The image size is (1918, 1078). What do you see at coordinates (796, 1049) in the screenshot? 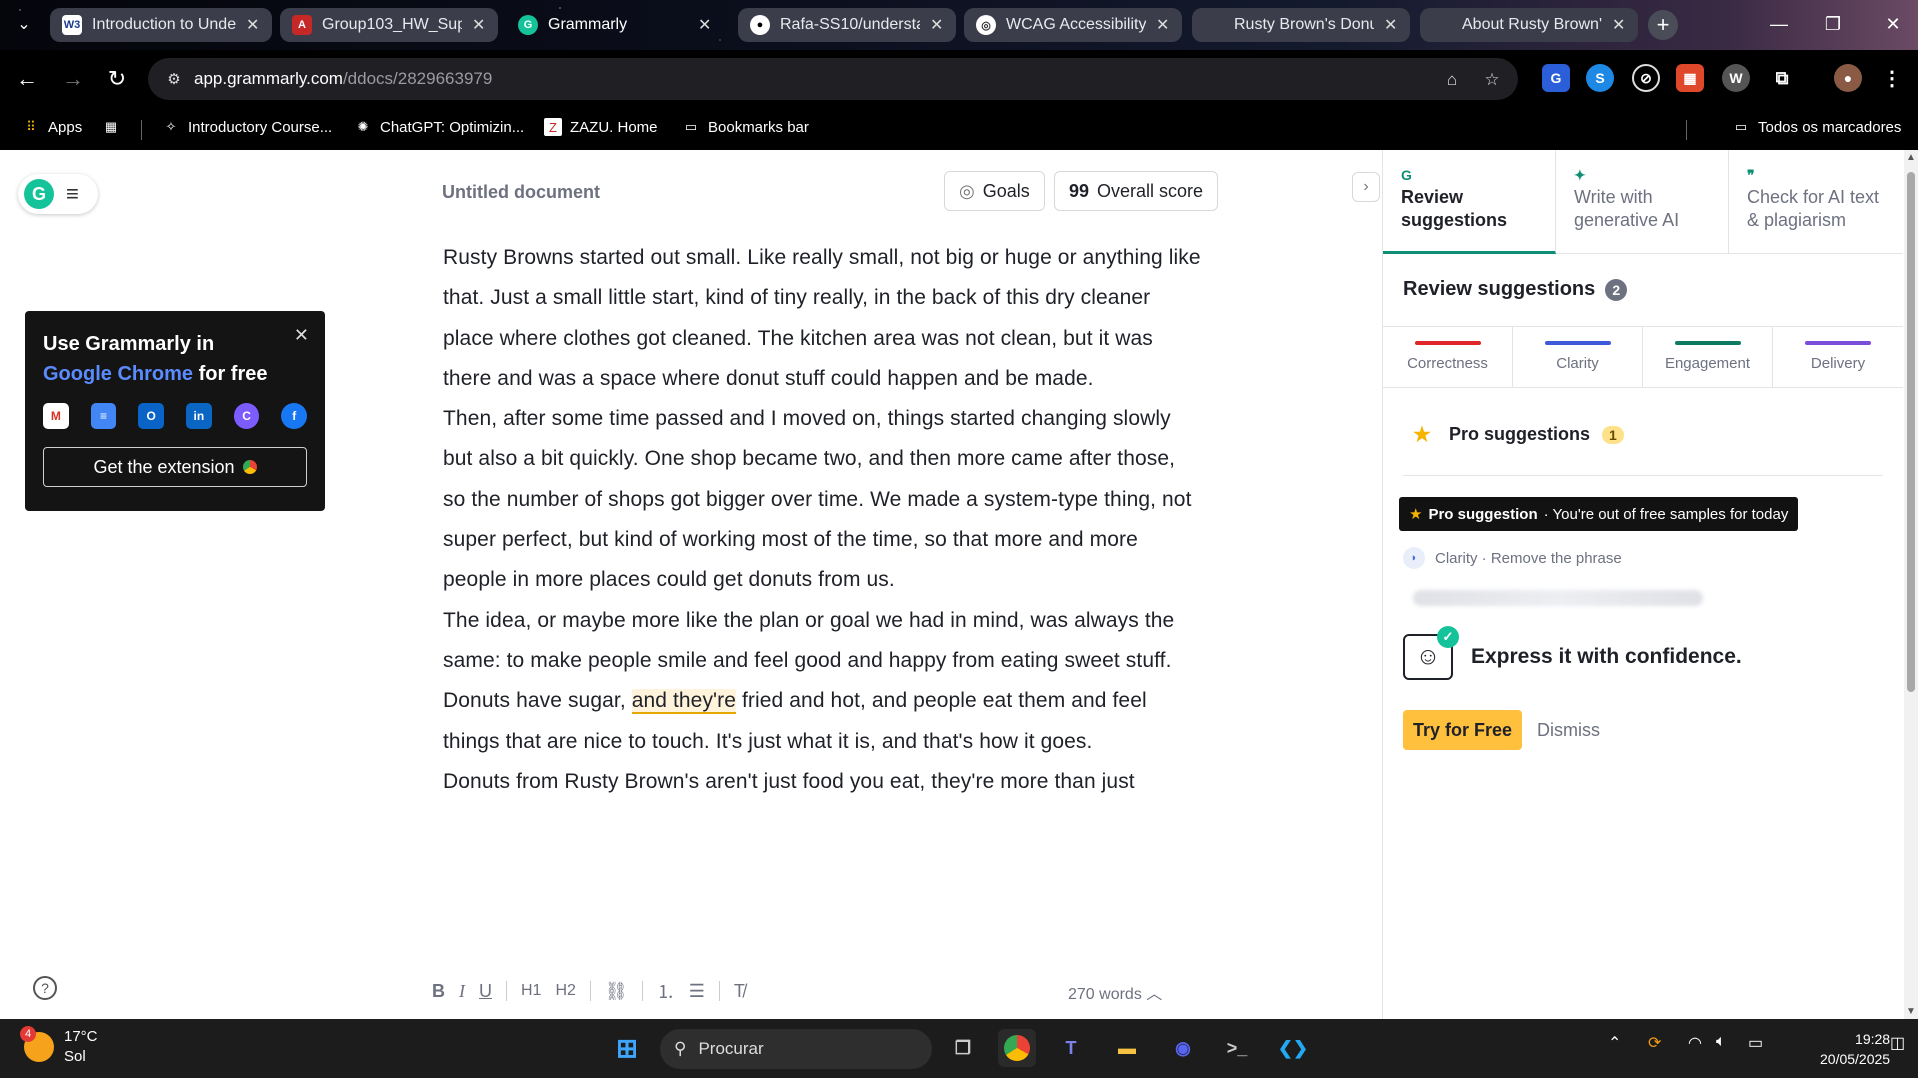
I see `taskbar-search: ⚲ Procurar` at bounding box center [796, 1049].